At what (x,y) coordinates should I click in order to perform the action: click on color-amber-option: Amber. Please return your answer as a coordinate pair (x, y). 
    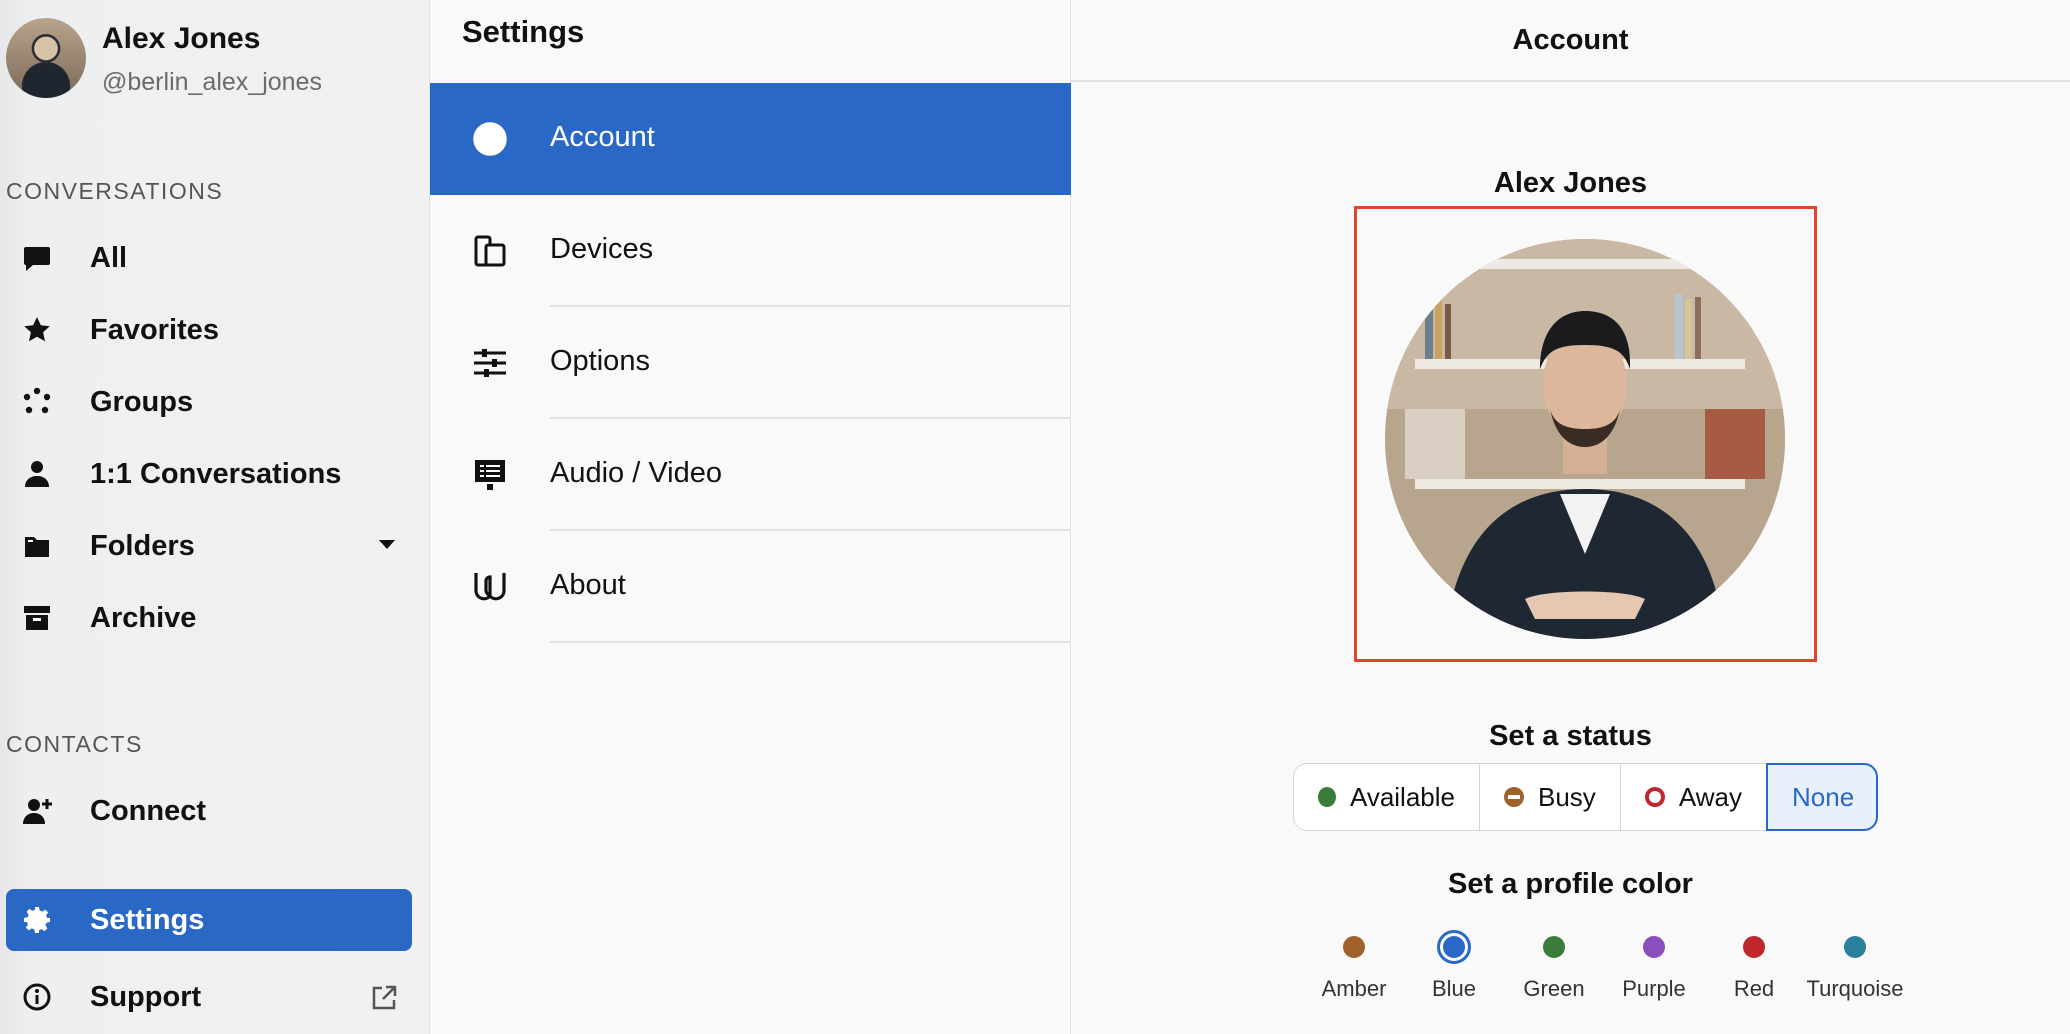
    Looking at the image, I should click on (1354, 966).